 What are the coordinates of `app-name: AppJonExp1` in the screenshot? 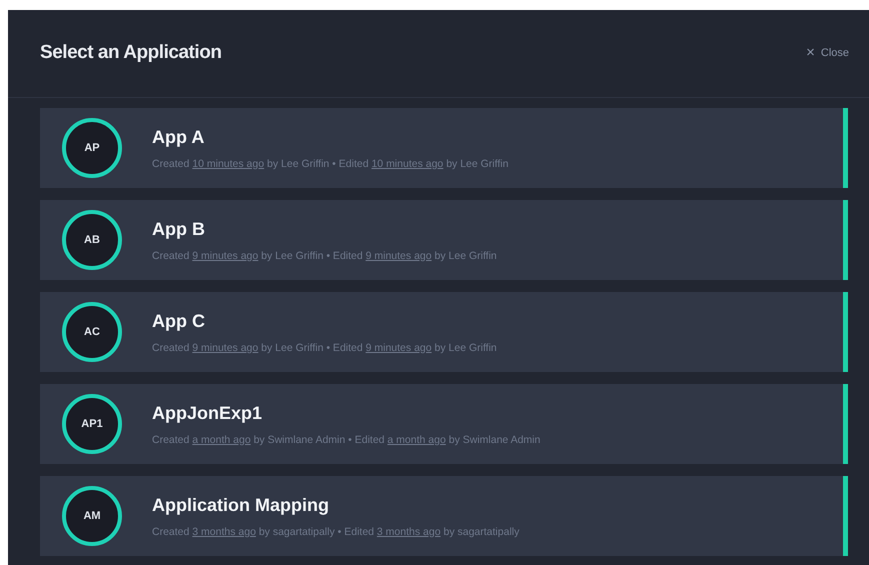 It's located at (208, 413).